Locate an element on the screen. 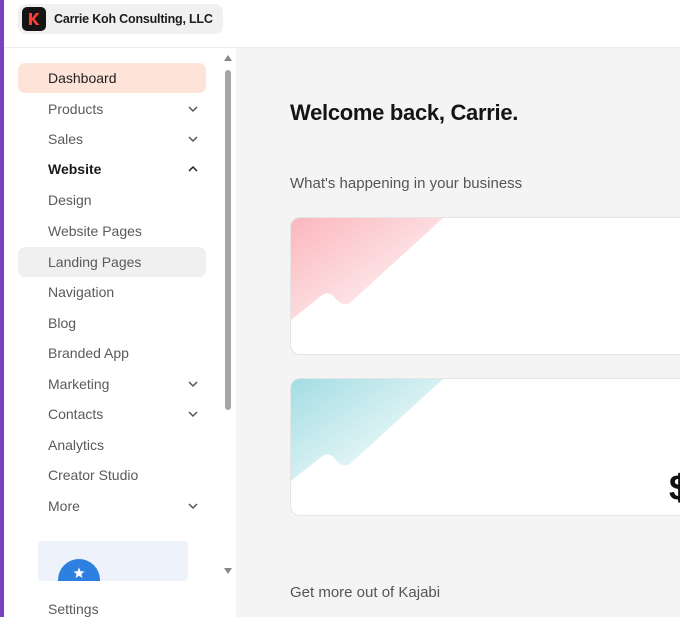  scrollbar-thumb is located at coordinates (228, 240).